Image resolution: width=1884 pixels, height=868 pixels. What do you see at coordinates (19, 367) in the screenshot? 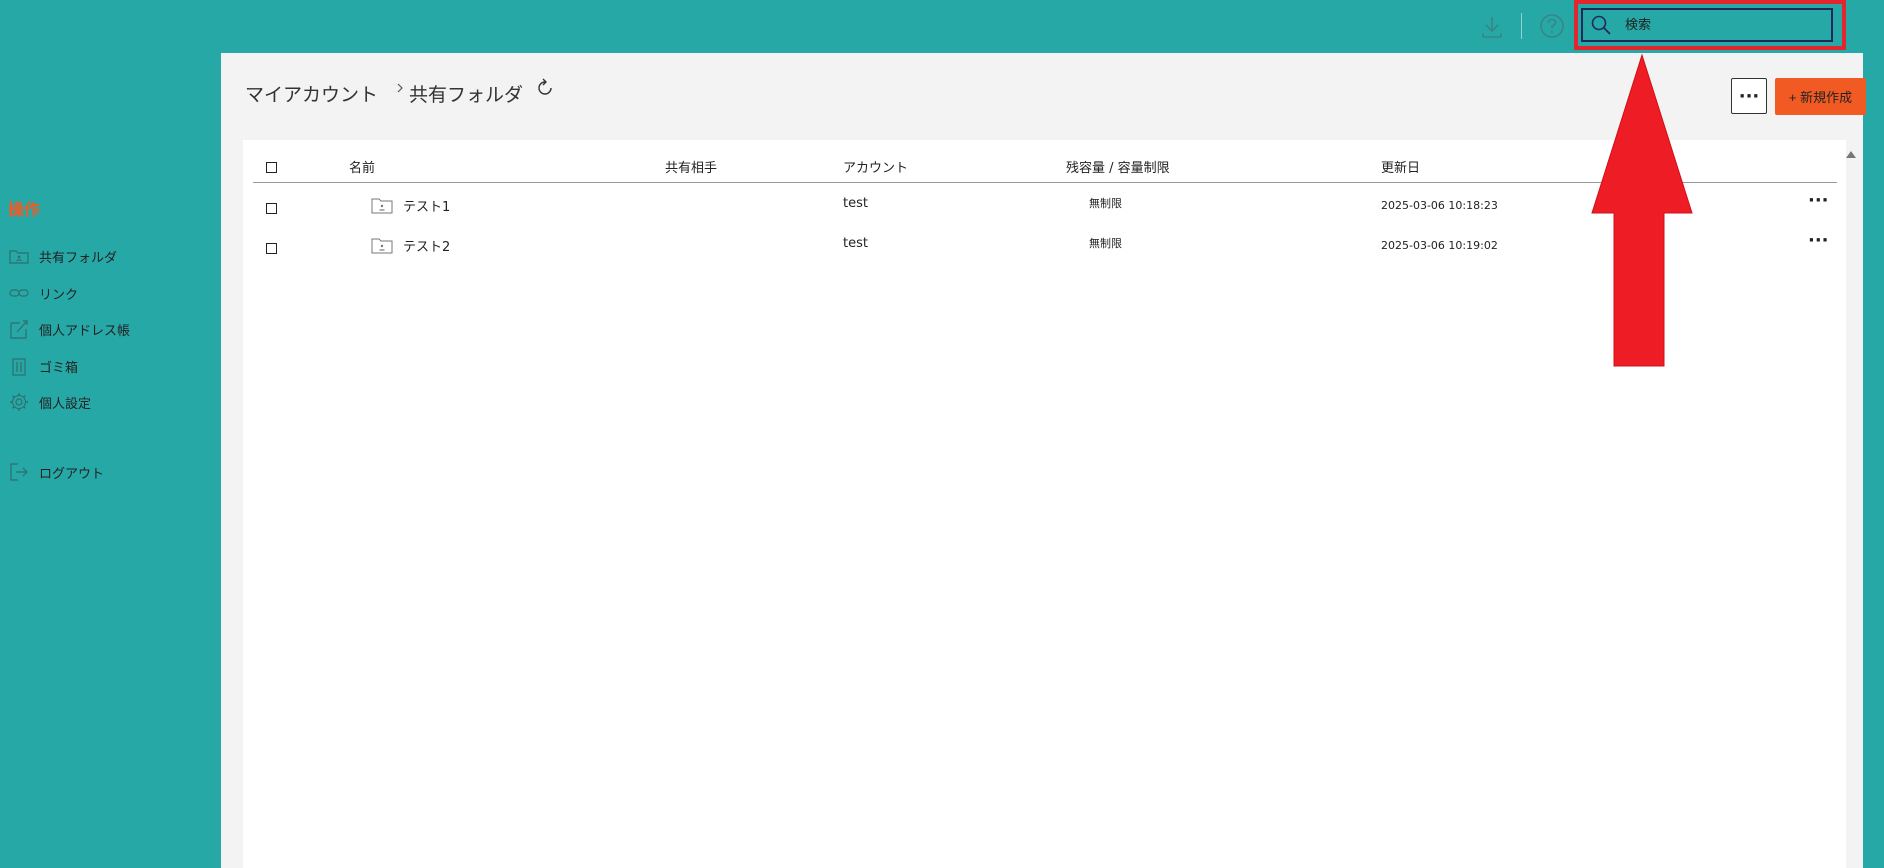
I see `trash-icon` at bounding box center [19, 367].